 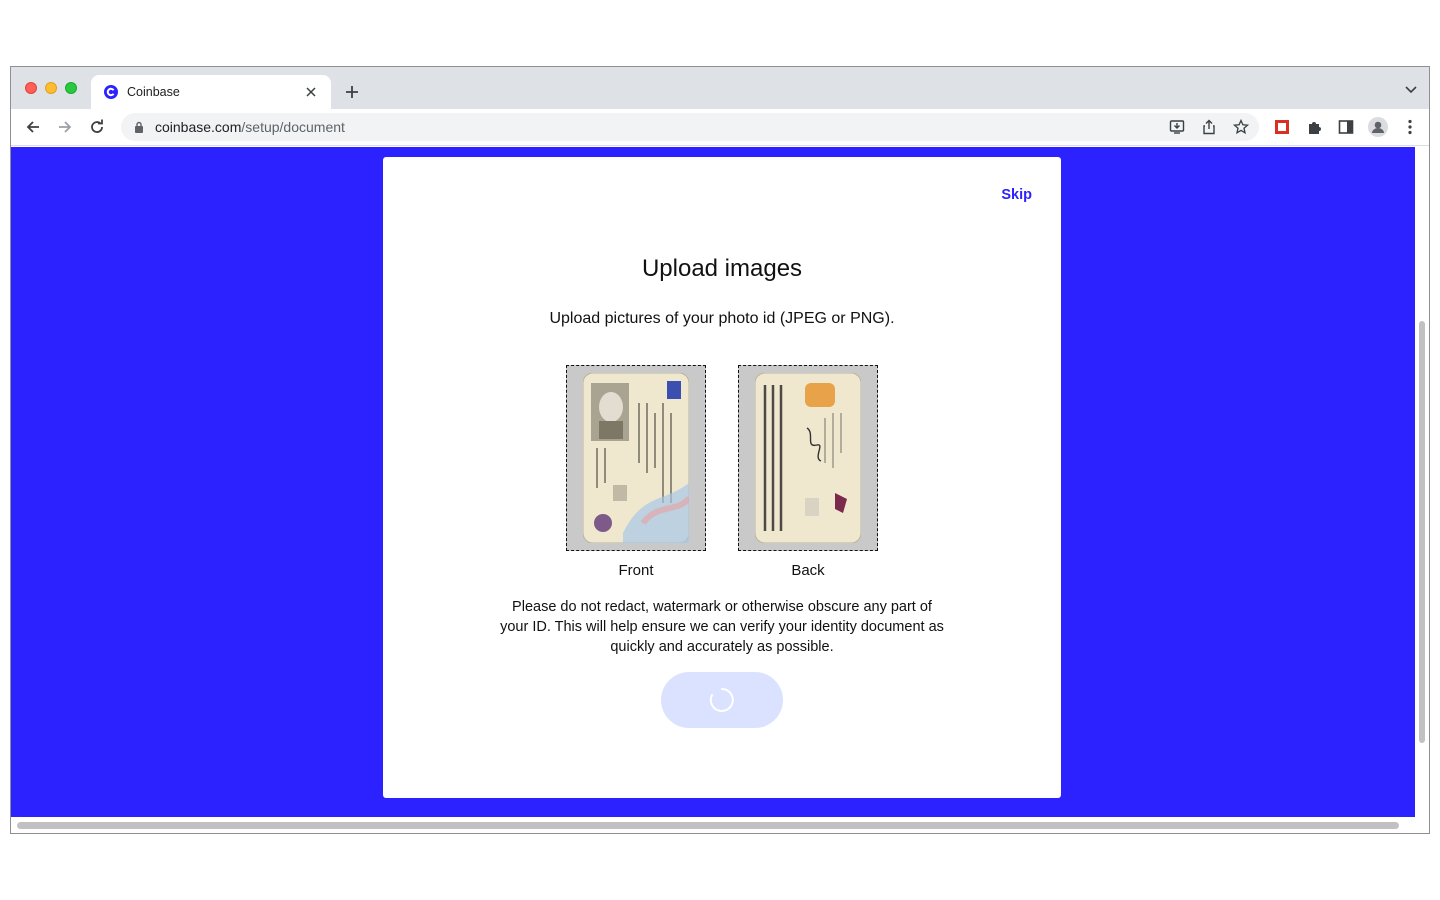 I want to click on page-title: Upload images, so click(x=722, y=268).